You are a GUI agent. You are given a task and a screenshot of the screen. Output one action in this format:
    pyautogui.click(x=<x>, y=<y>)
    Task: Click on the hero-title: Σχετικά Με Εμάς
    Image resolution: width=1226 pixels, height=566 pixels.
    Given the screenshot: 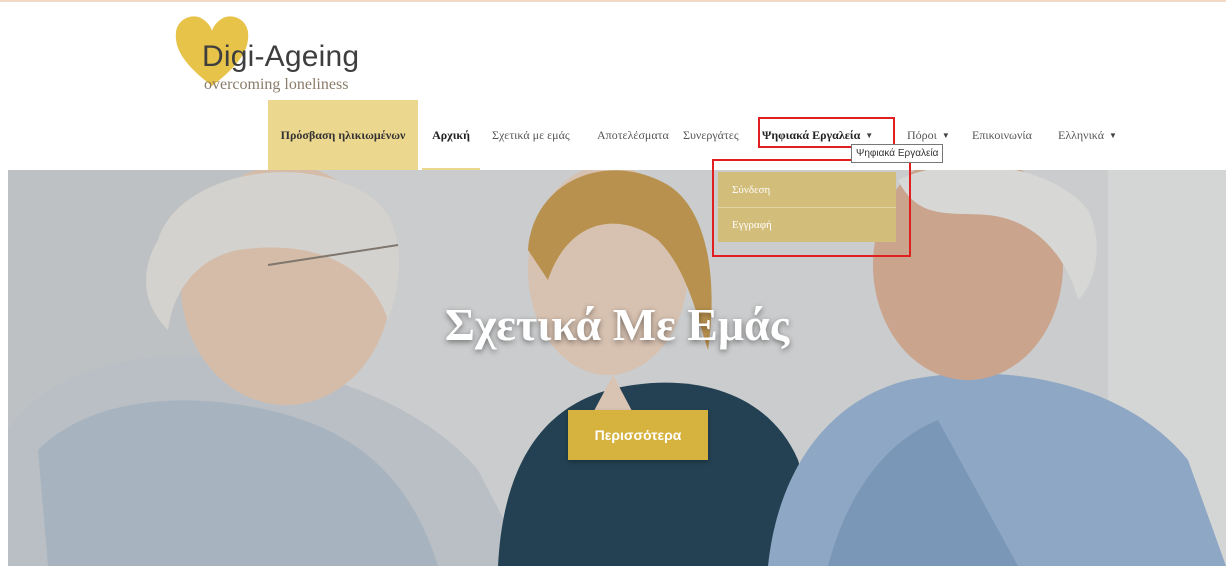 What is the action you would take?
    pyautogui.click(x=617, y=324)
    